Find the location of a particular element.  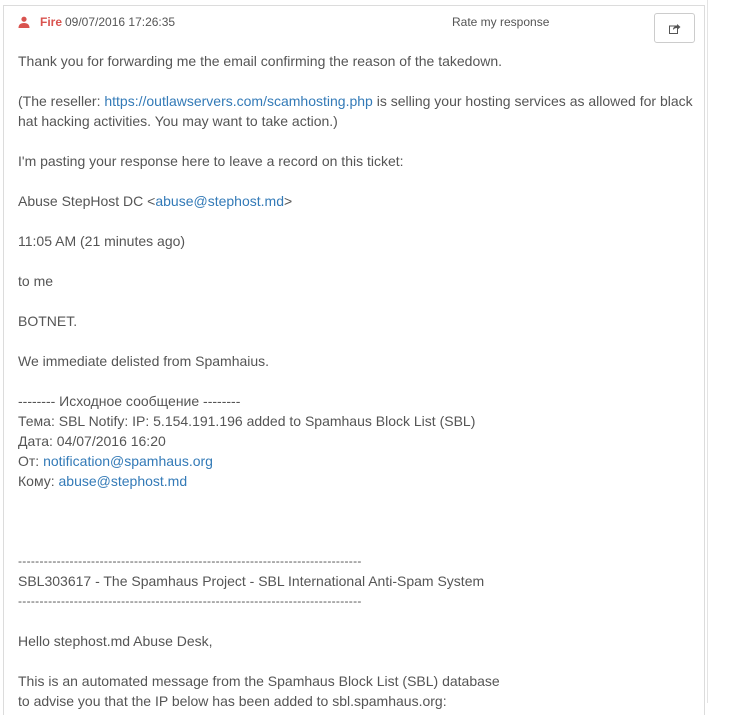

to-me-line: to me is located at coordinates (36, 281).